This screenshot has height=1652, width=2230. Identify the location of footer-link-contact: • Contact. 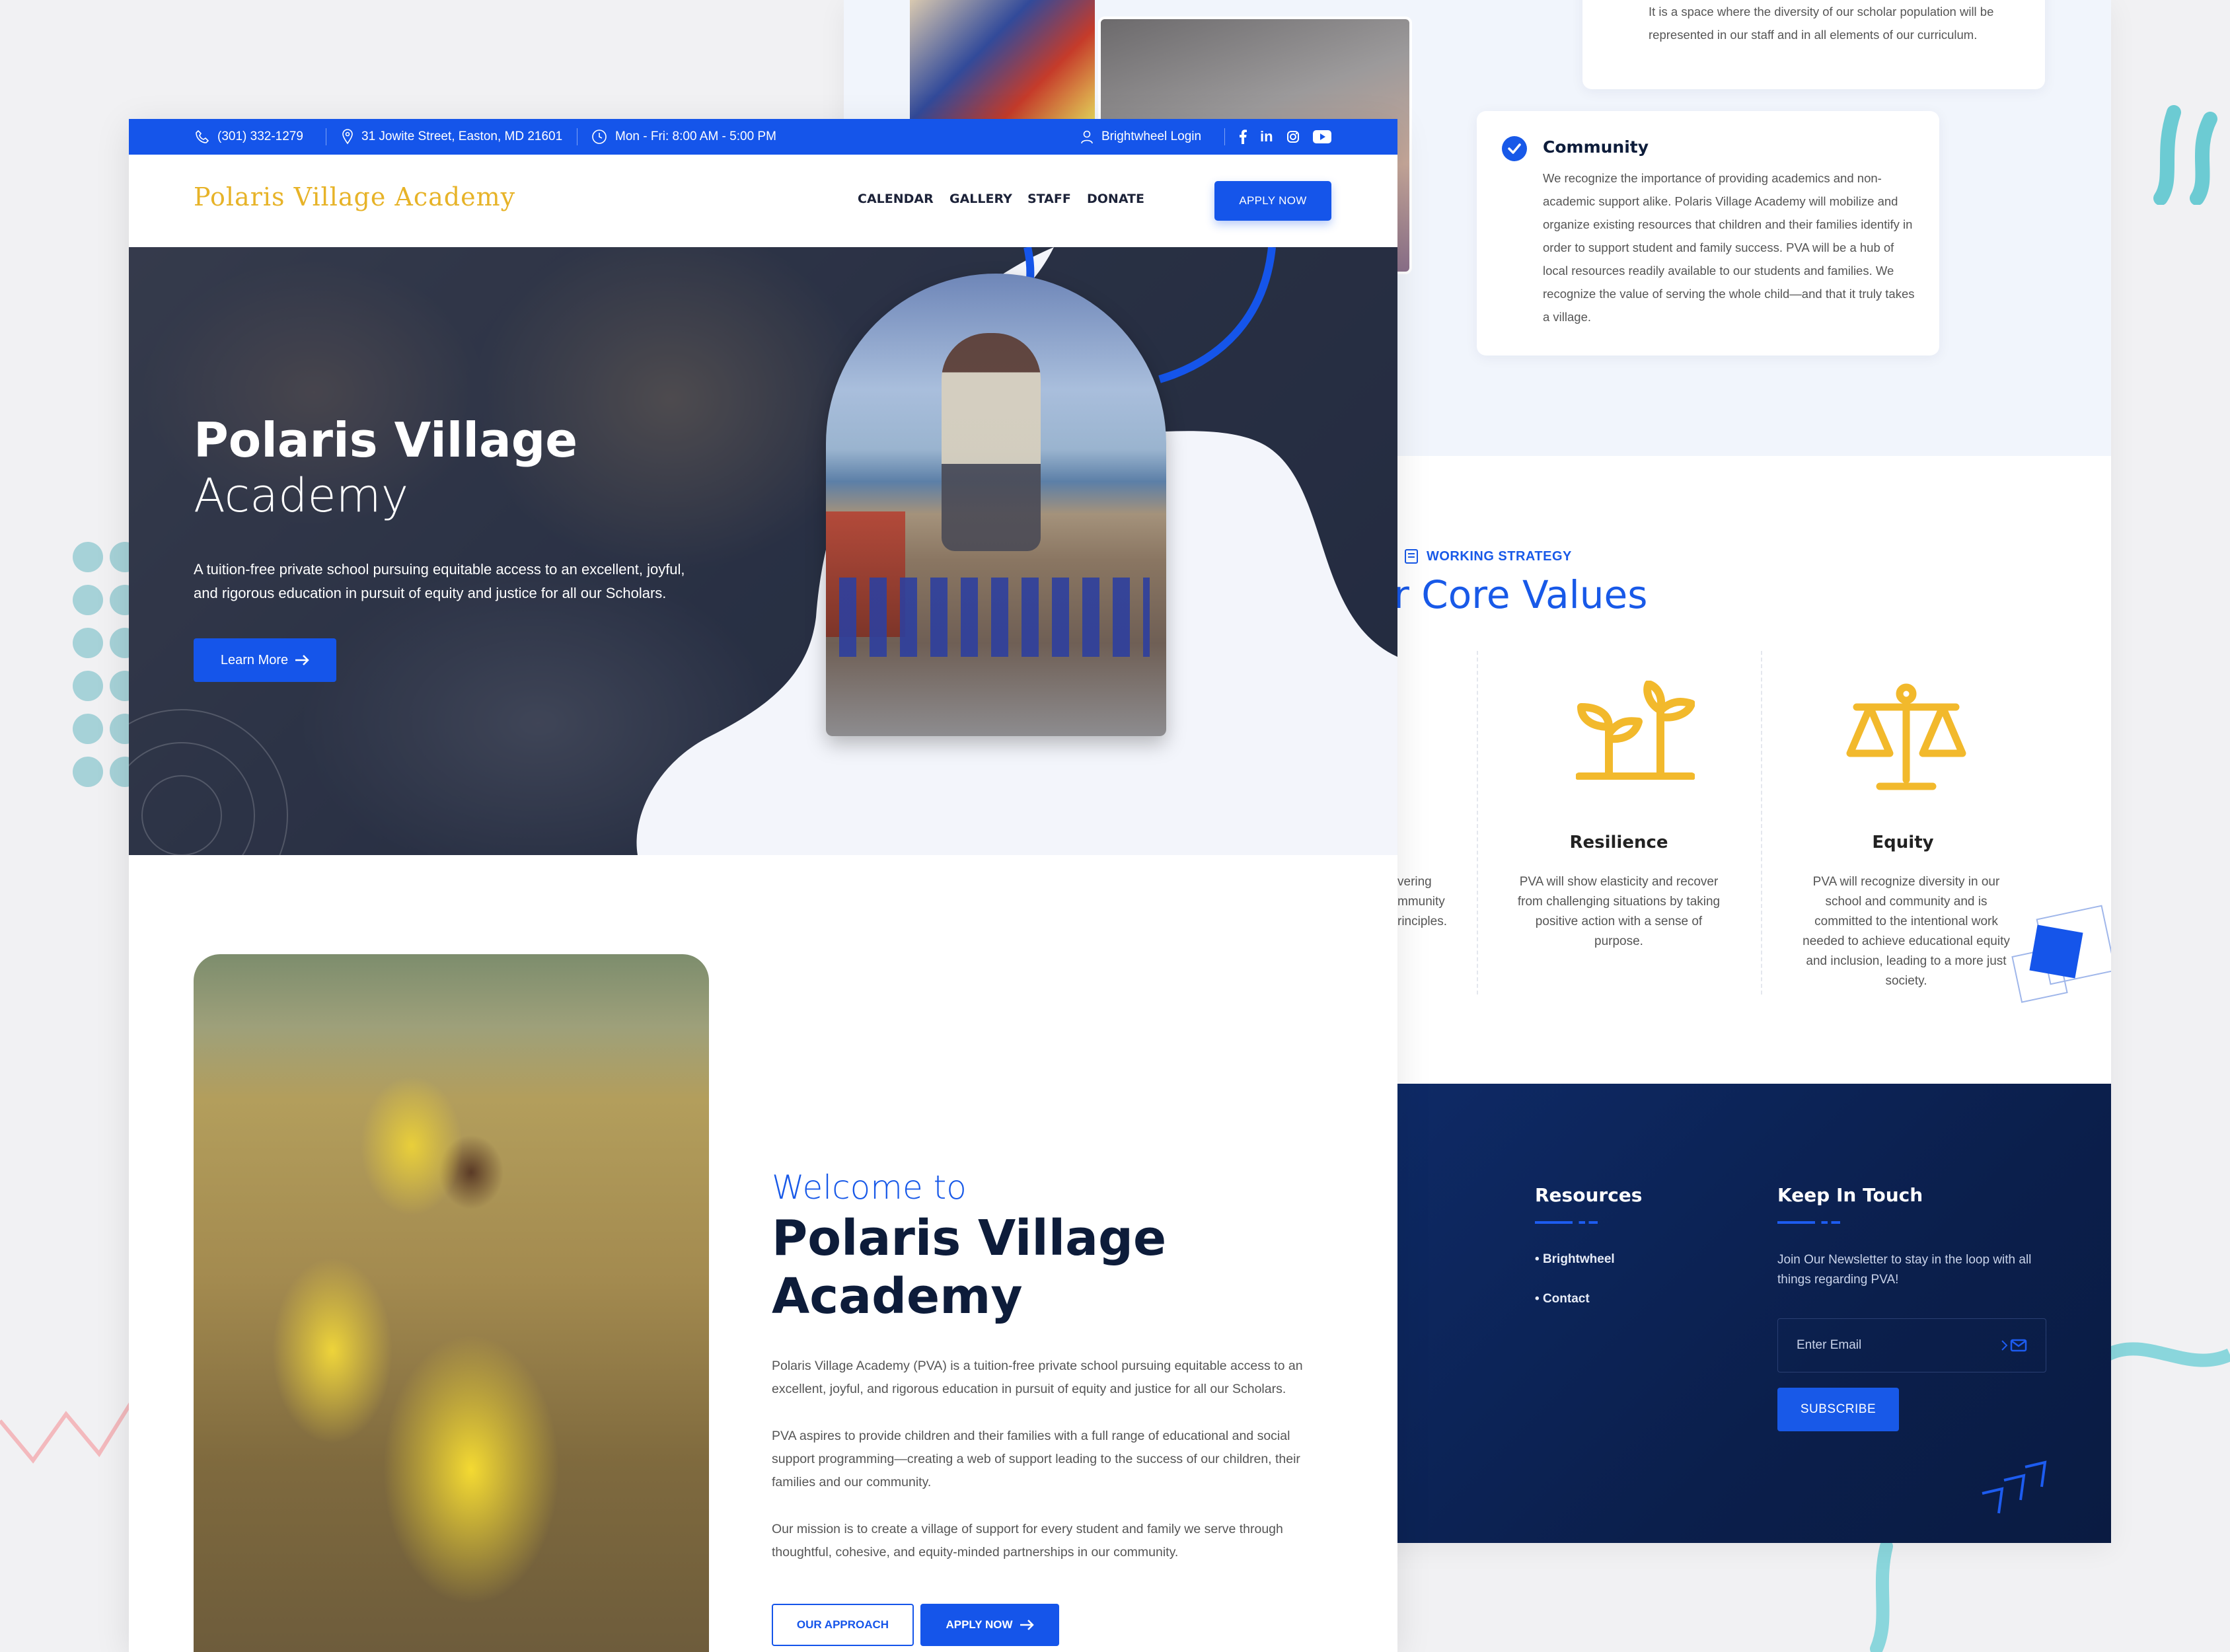
(1562, 1299).